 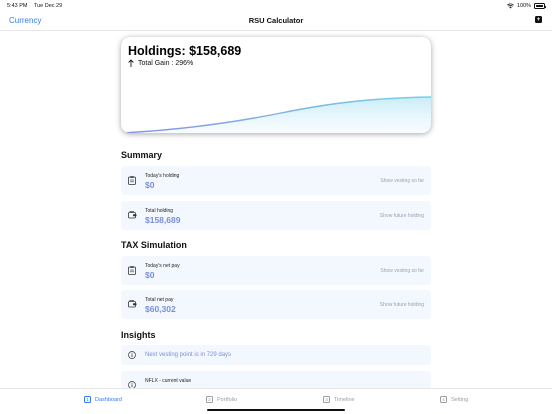 I want to click on holdings-title: Holdings: $158,689, so click(x=185, y=51).